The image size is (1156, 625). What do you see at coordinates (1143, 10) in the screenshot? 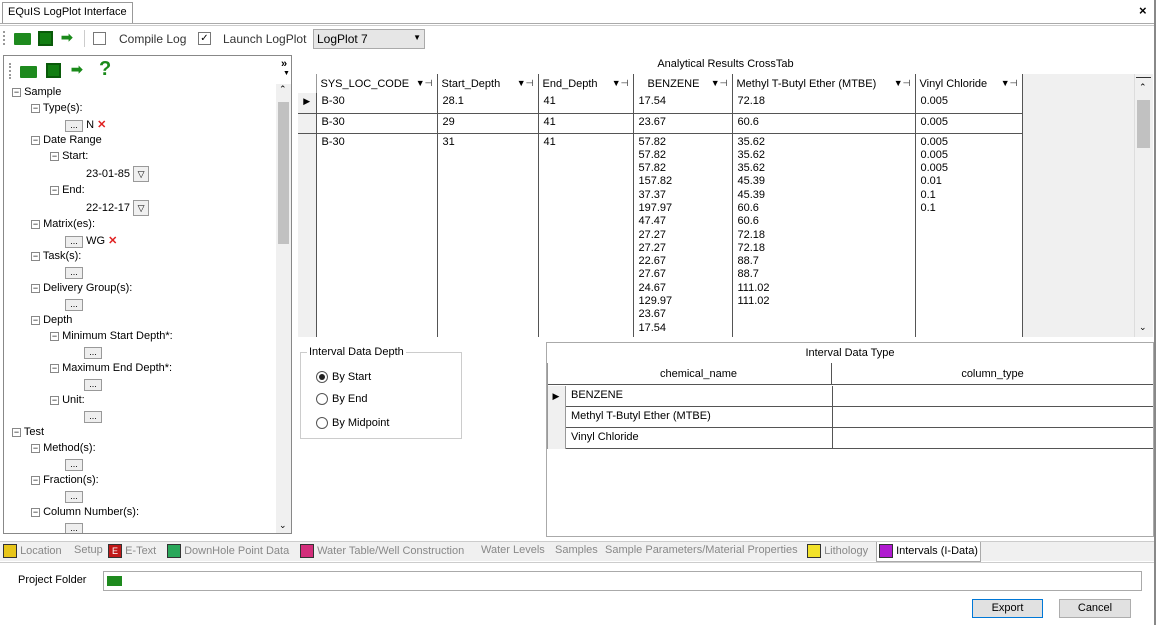
I see `close-icon: ×` at bounding box center [1143, 10].